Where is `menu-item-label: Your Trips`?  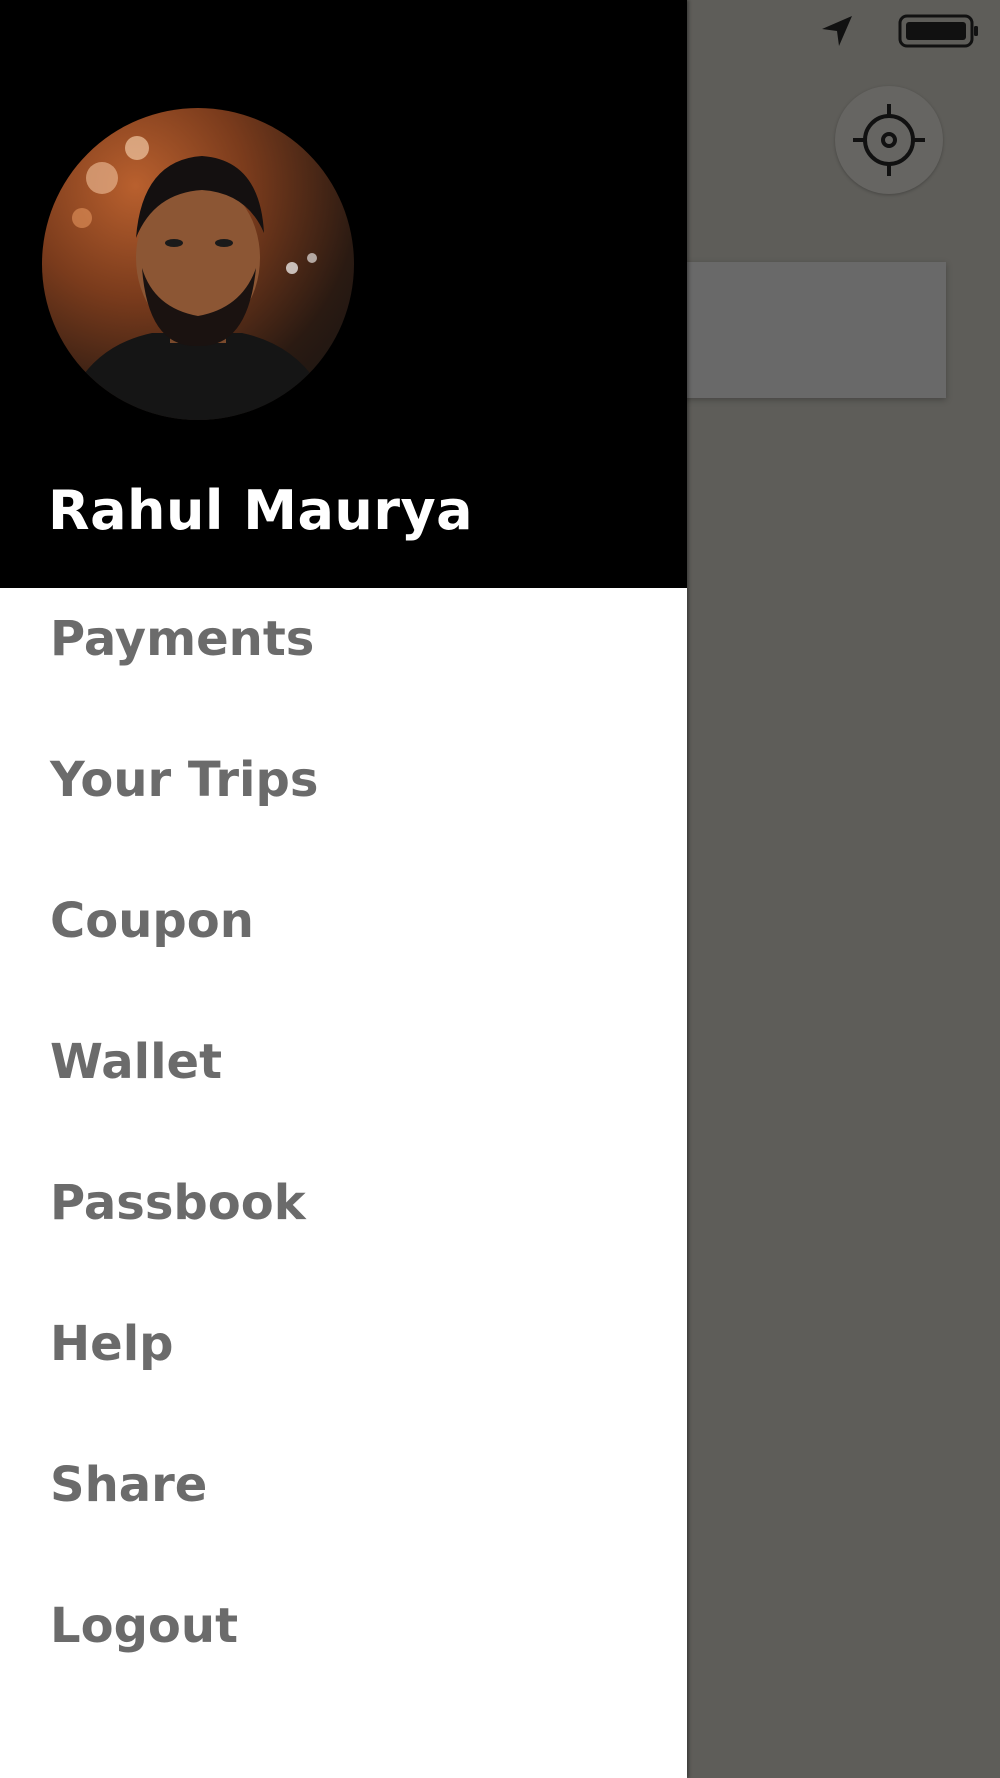 menu-item-label: Your Trips is located at coordinates (184, 779).